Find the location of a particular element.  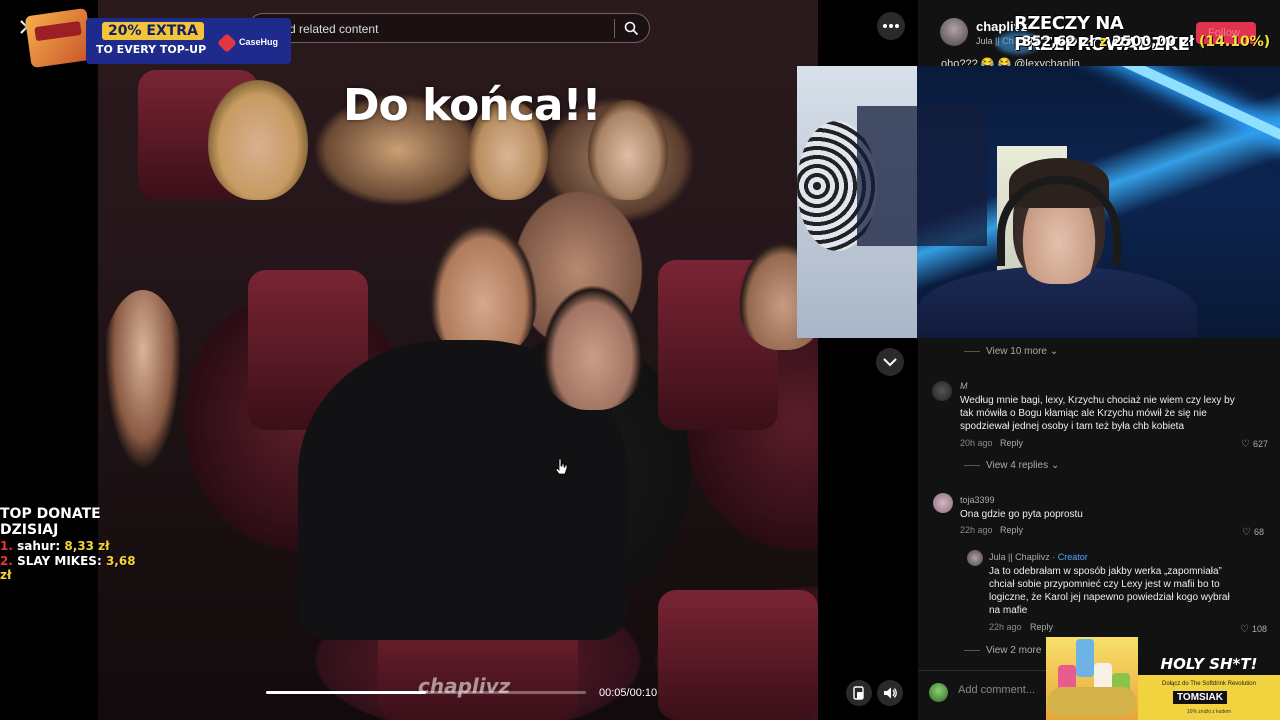

next-video-button is located at coordinates (890, 362).